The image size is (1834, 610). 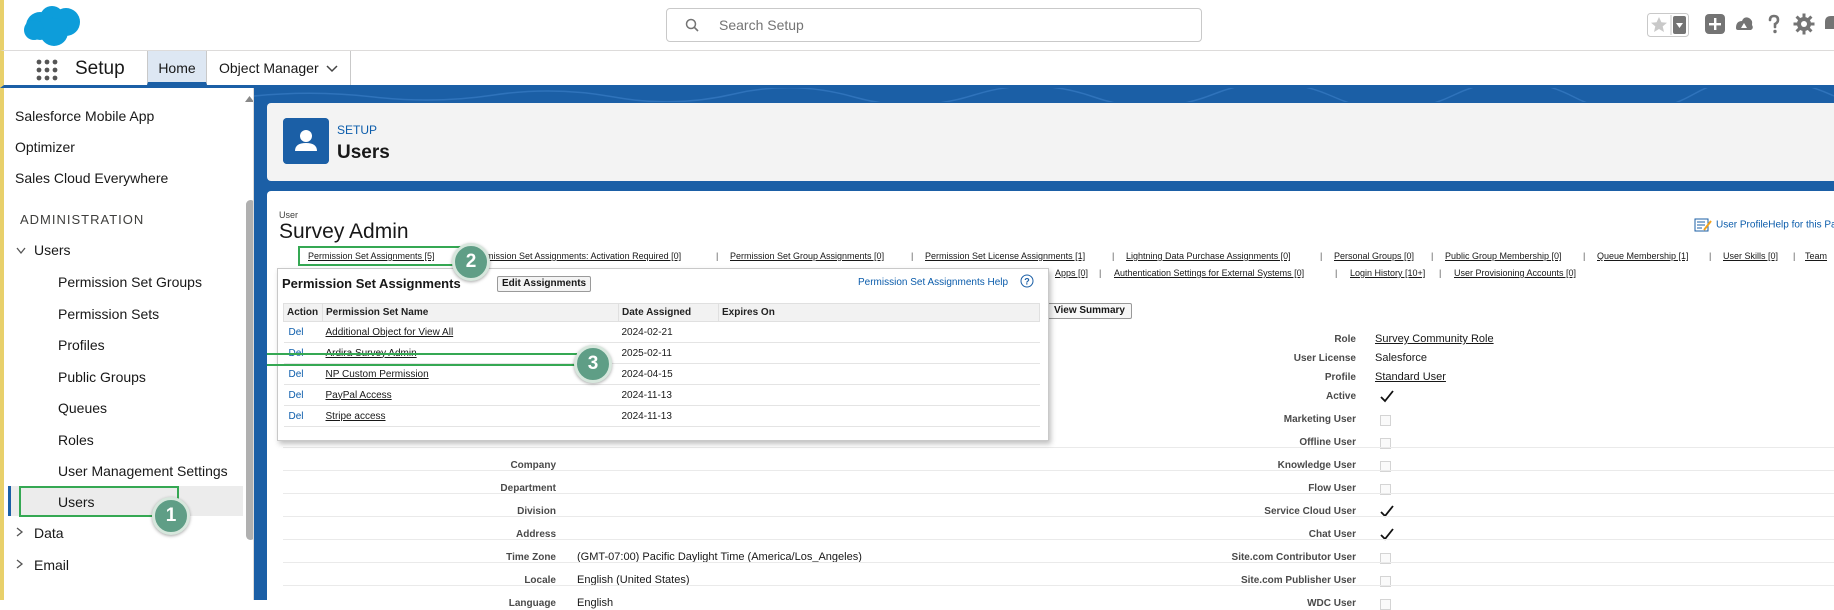 I want to click on related-link-user-skills: User Skills [0], so click(x=1750, y=256).